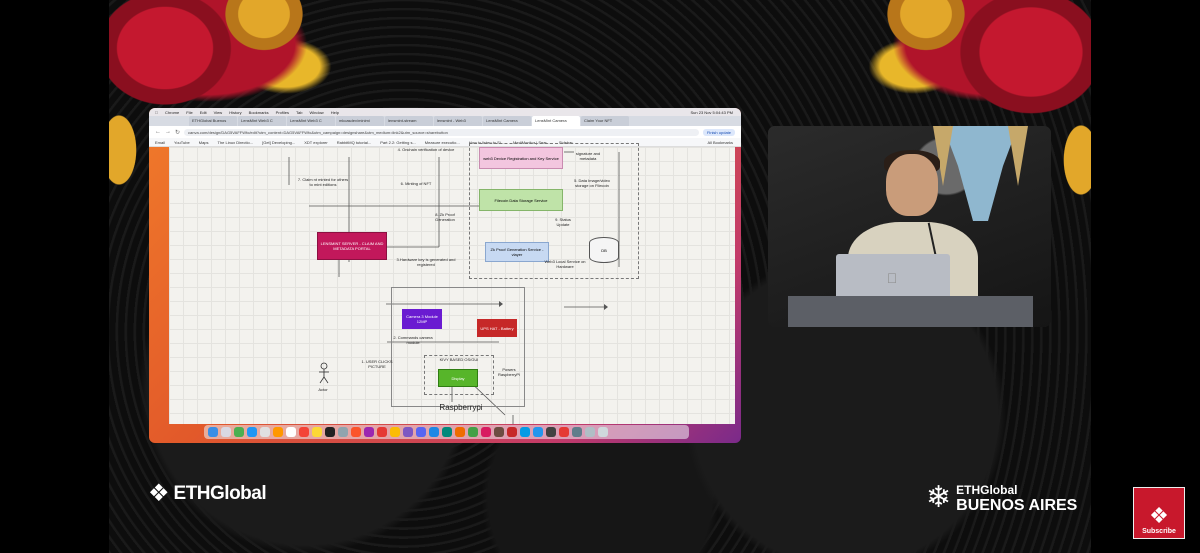 This screenshot has width=1200, height=553. What do you see at coordinates (980, 173) in the screenshot?
I see `backdrop-arrow-graphic` at bounding box center [980, 173].